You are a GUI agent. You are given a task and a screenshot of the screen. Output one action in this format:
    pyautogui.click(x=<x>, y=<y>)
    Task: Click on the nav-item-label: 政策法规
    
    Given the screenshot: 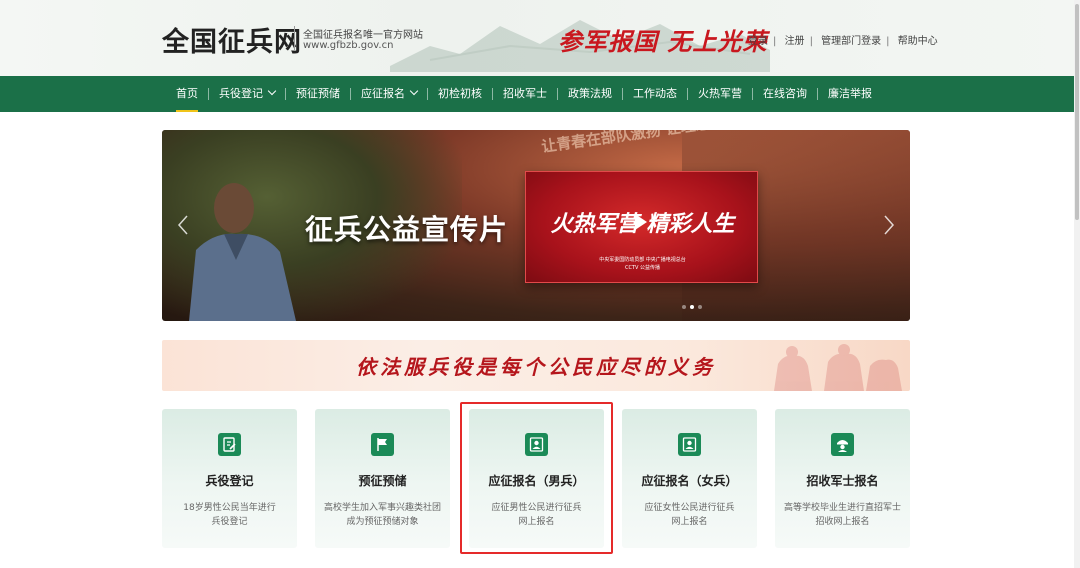 What is the action you would take?
    pyautogui.click(x=590, y=93)
    